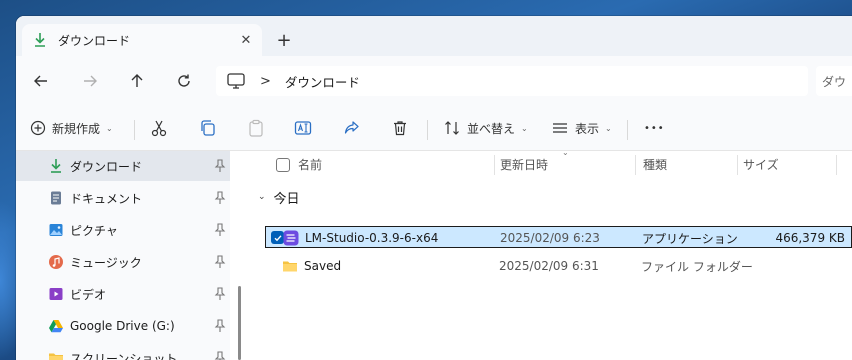 The width and height of the screenshot is (852, 360). I want to click on paste-button, so click(256, 128).